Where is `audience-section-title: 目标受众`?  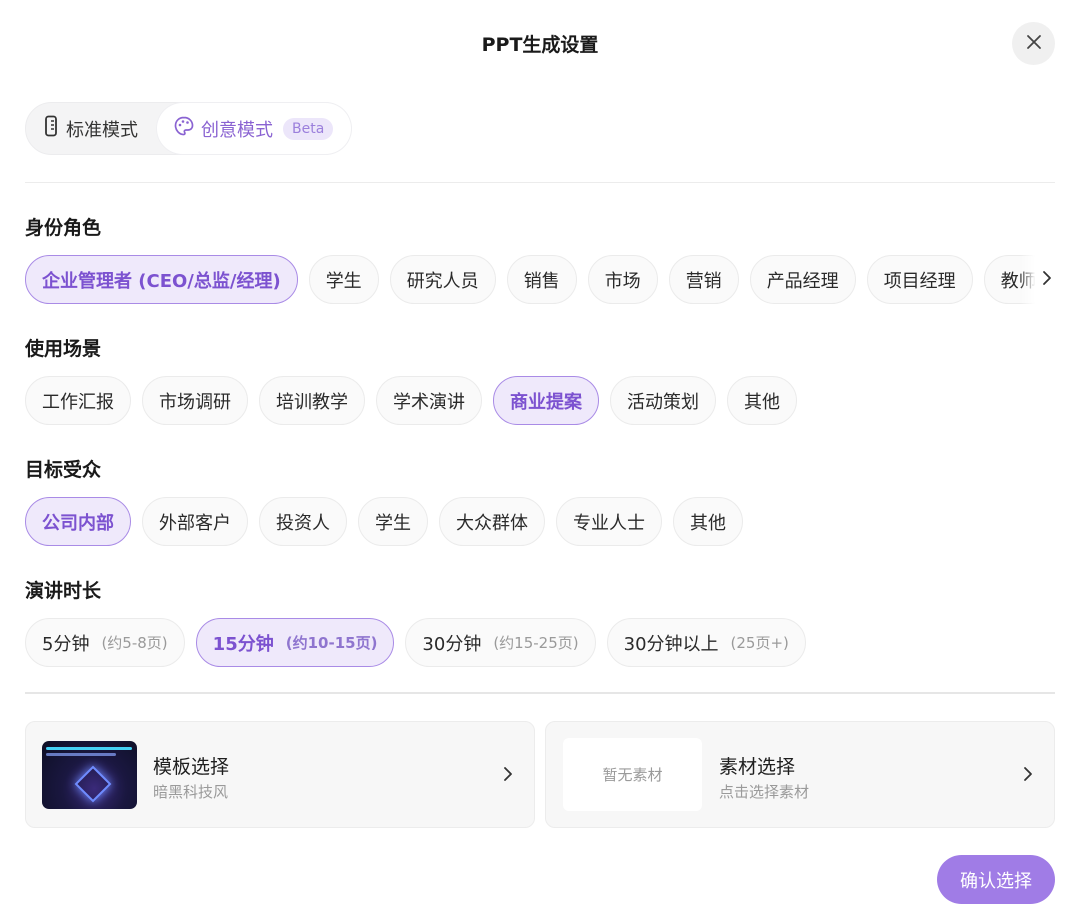 audience-section-title: 目标受众 is located at coordinates (63, 470).